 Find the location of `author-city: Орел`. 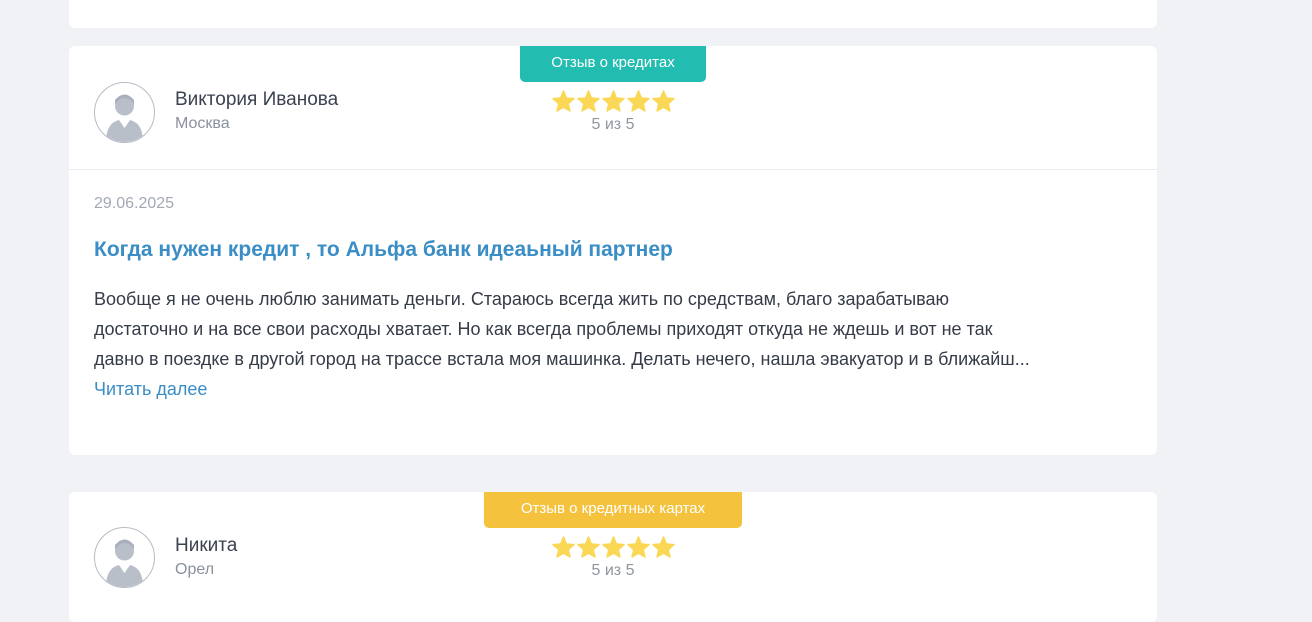

author-city: Орел is located at coordinates (195, 569).